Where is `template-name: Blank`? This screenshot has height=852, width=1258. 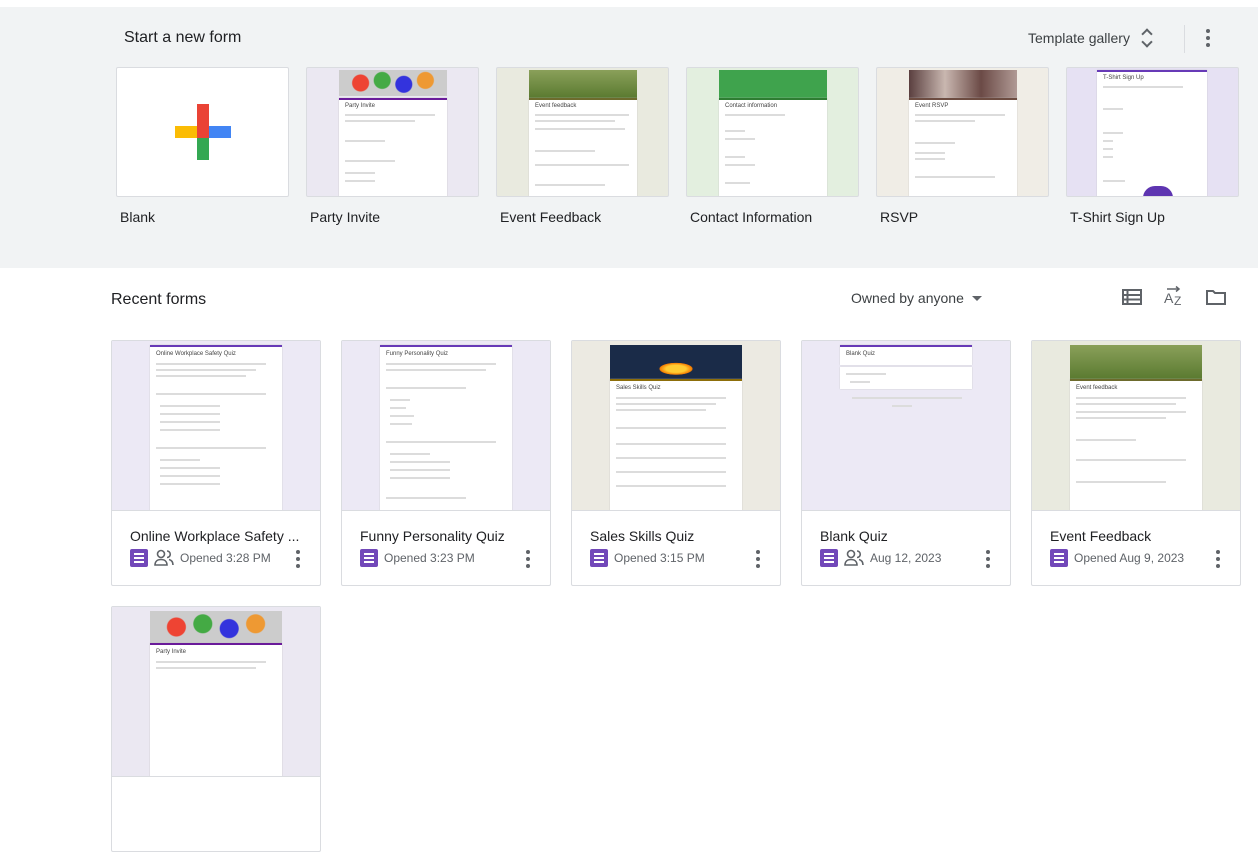 template-name: Blank is located at coordinates (138, 217).